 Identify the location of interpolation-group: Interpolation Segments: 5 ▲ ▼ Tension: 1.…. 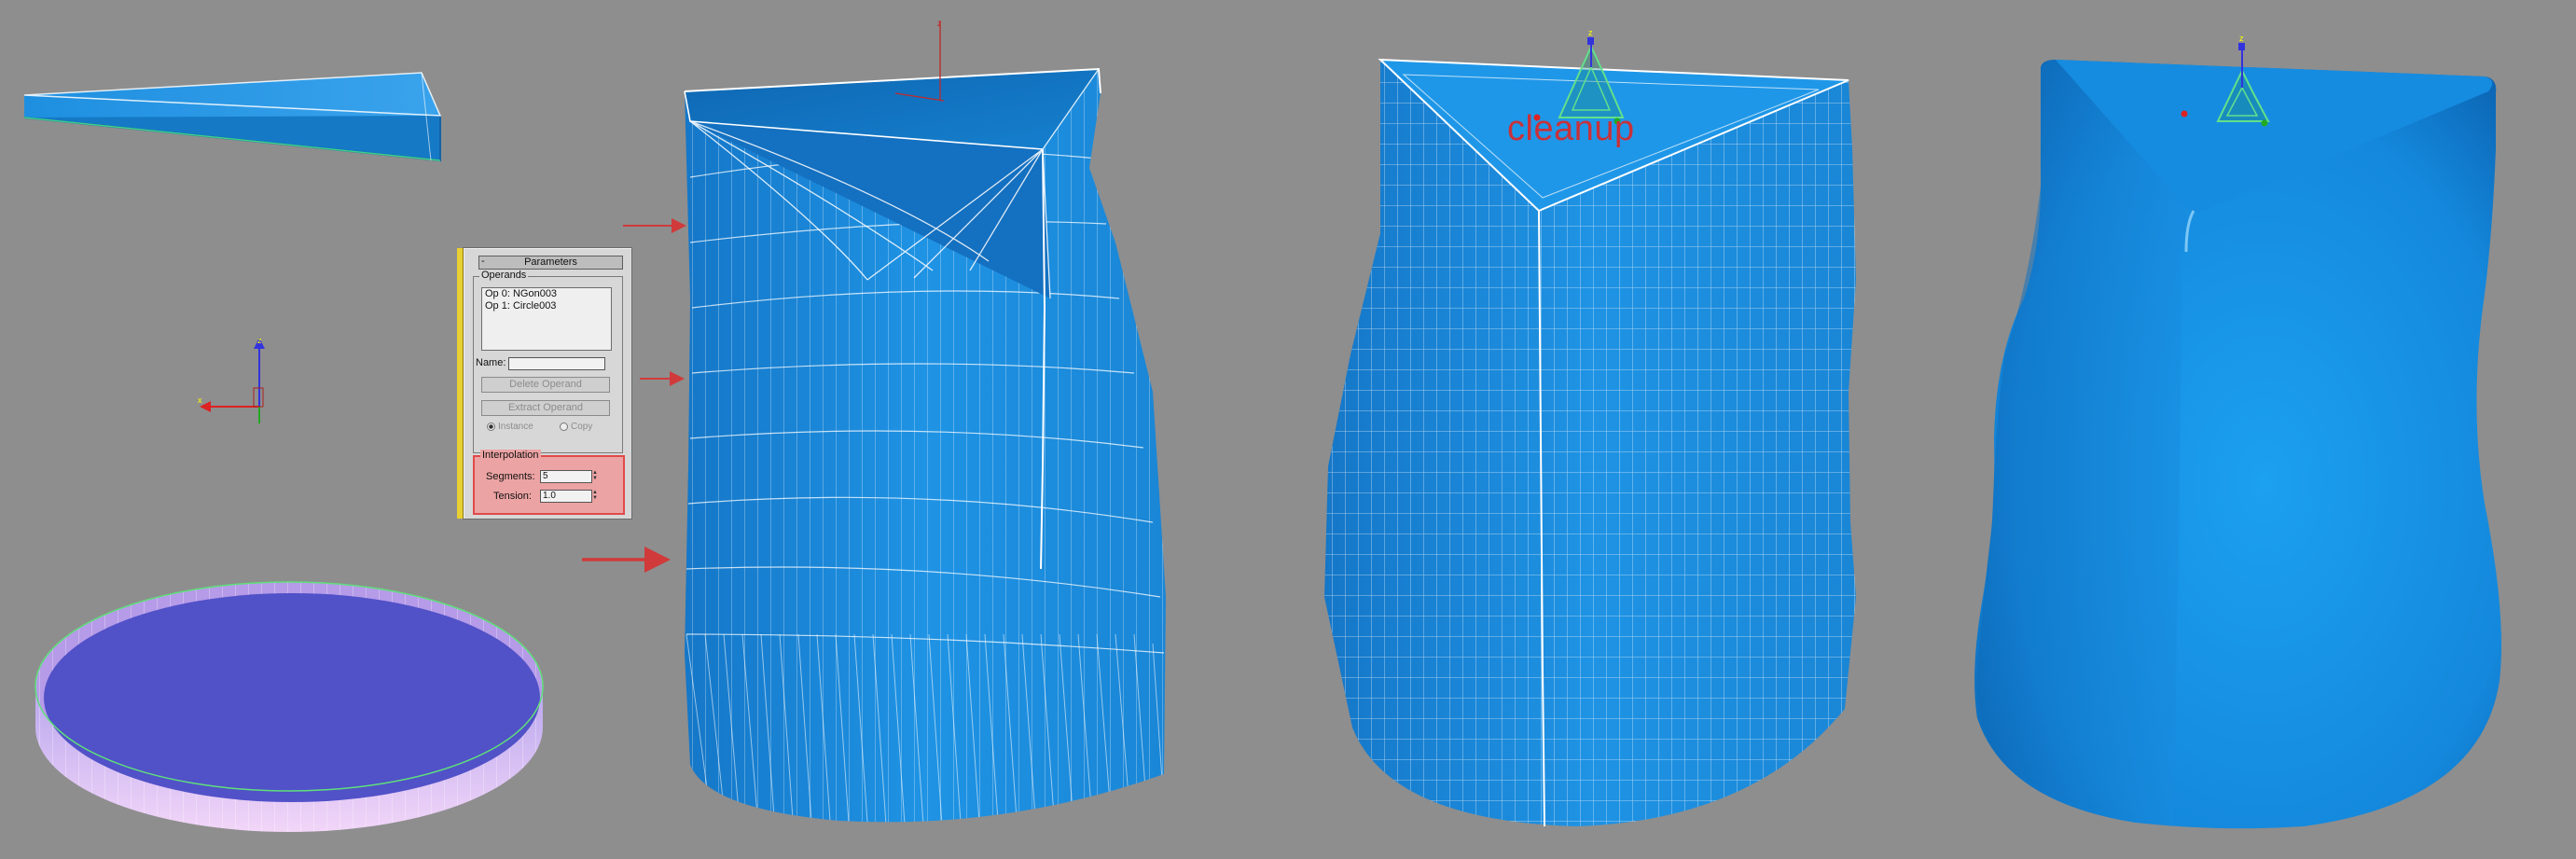
(549, 482).